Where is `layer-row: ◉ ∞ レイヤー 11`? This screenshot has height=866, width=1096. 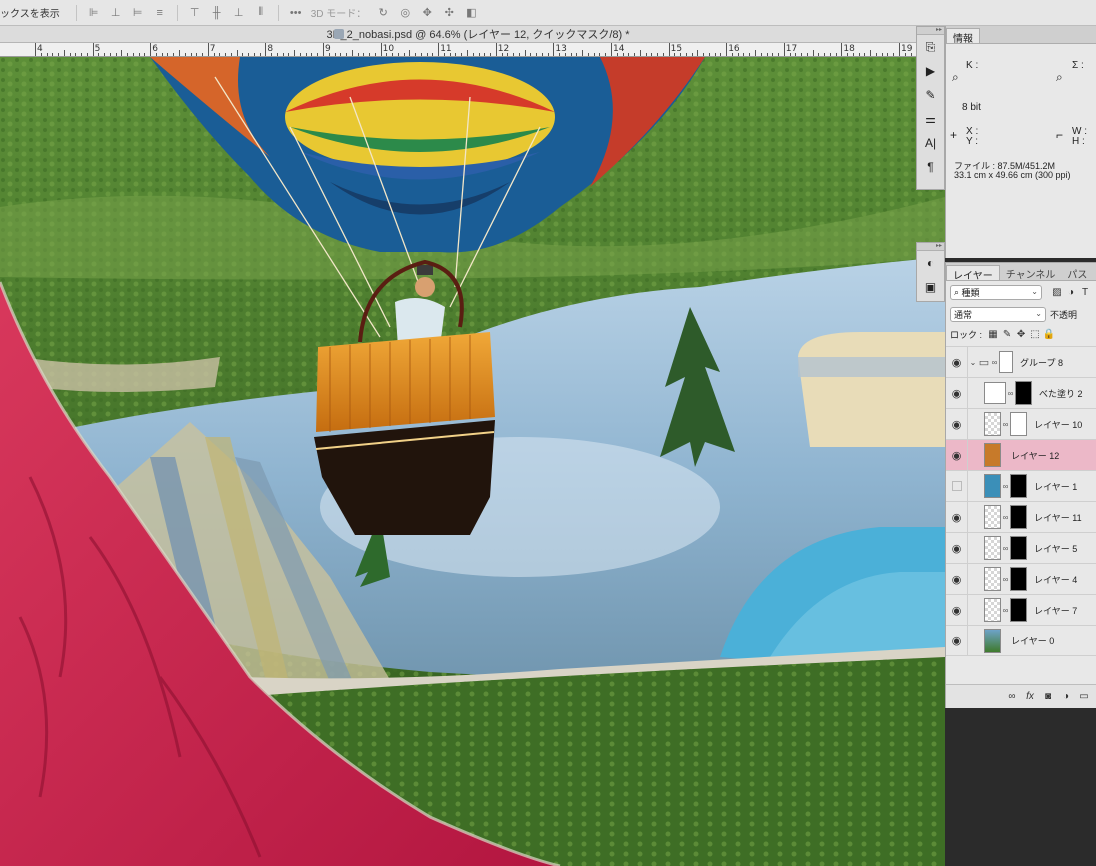
layer-row: ◉ ∞ レイヤー 11 is located at coordinates (1021, 517).